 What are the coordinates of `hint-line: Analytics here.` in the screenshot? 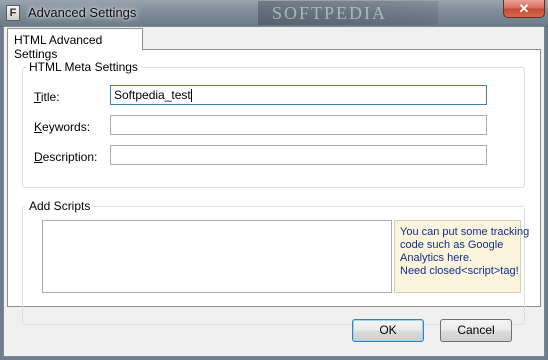 It's located at (436, 258).